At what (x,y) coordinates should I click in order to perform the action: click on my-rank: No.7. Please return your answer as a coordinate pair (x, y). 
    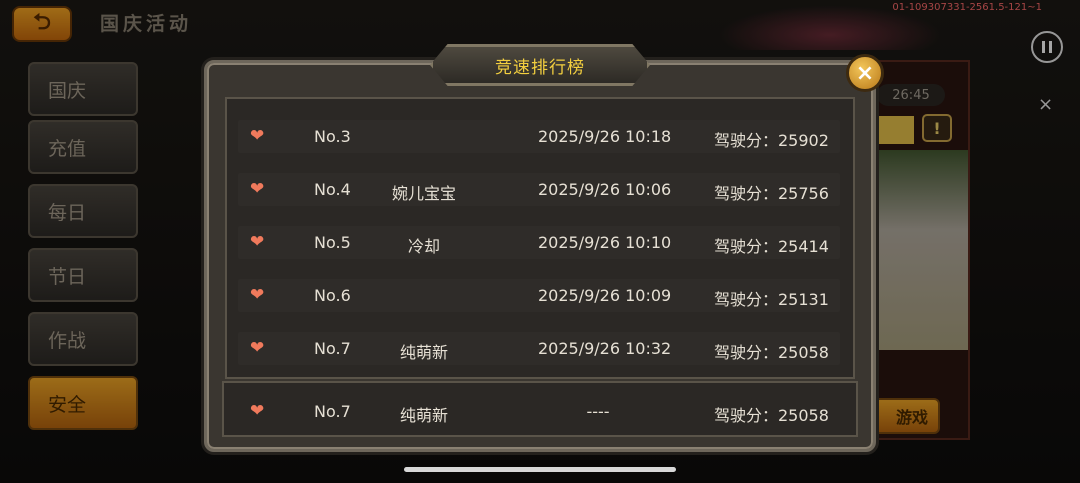
    Looking at the image, I should click on (332, 411).